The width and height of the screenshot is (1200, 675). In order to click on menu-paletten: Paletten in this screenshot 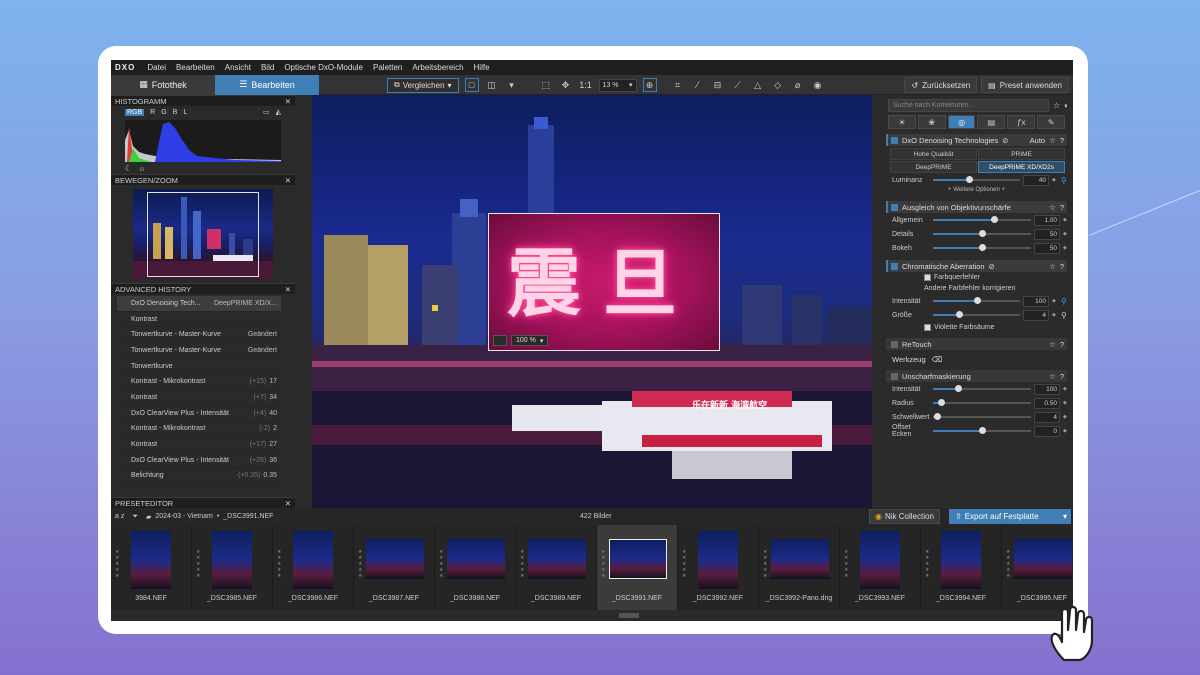, I will do `click(387, 67)`.